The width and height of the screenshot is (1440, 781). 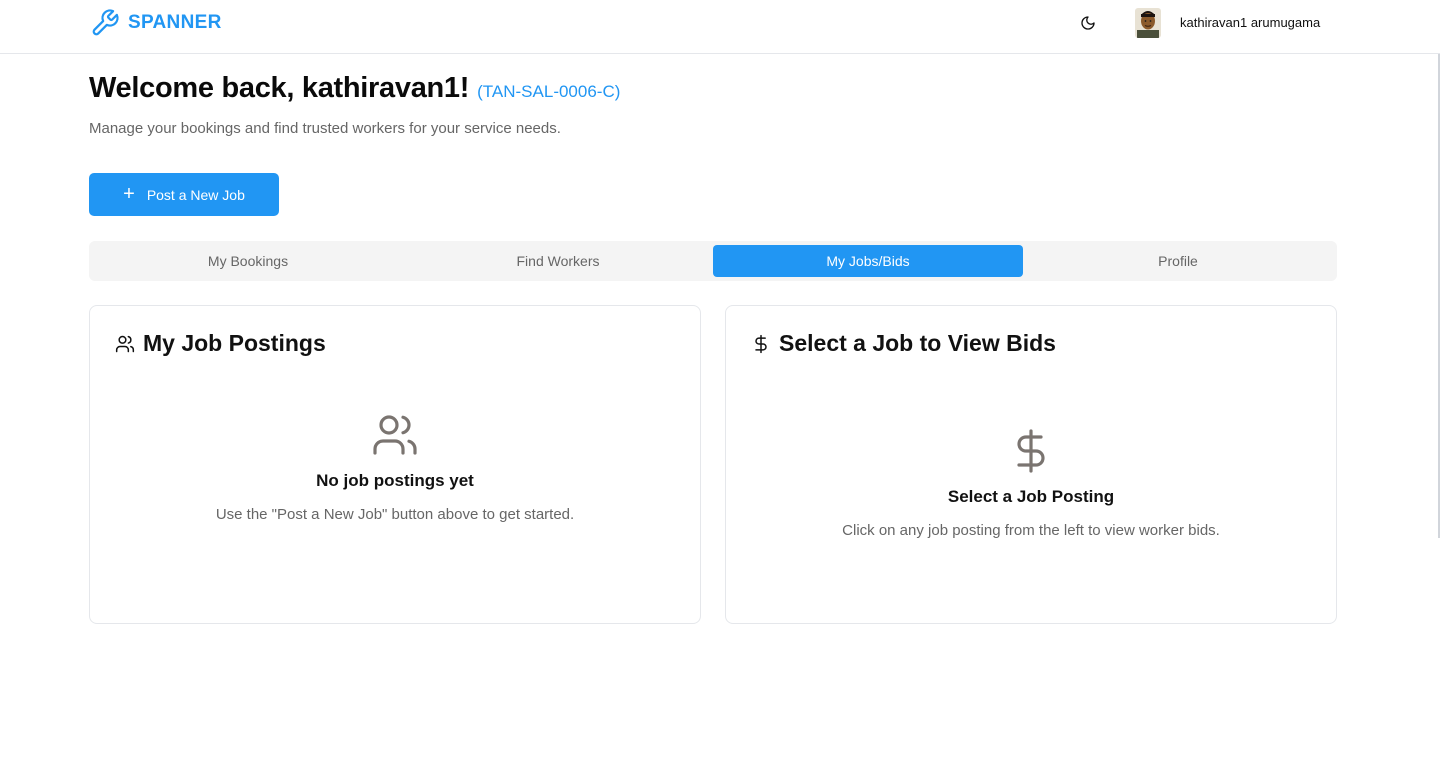 I want to click on users-large-icon, so click(x=395, y=435).